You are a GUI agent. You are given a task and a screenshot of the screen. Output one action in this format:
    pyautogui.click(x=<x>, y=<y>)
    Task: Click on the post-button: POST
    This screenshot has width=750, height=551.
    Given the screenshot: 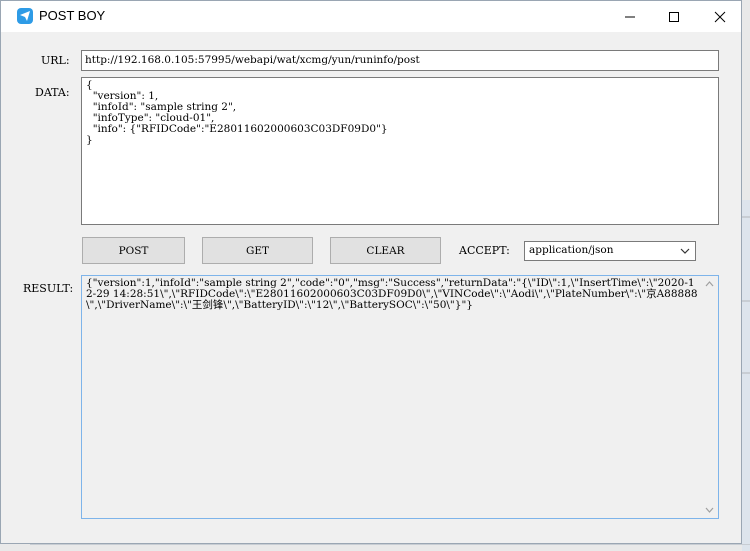 What is the action you would take?
    pyautogui.click(x=133, y=250)
    